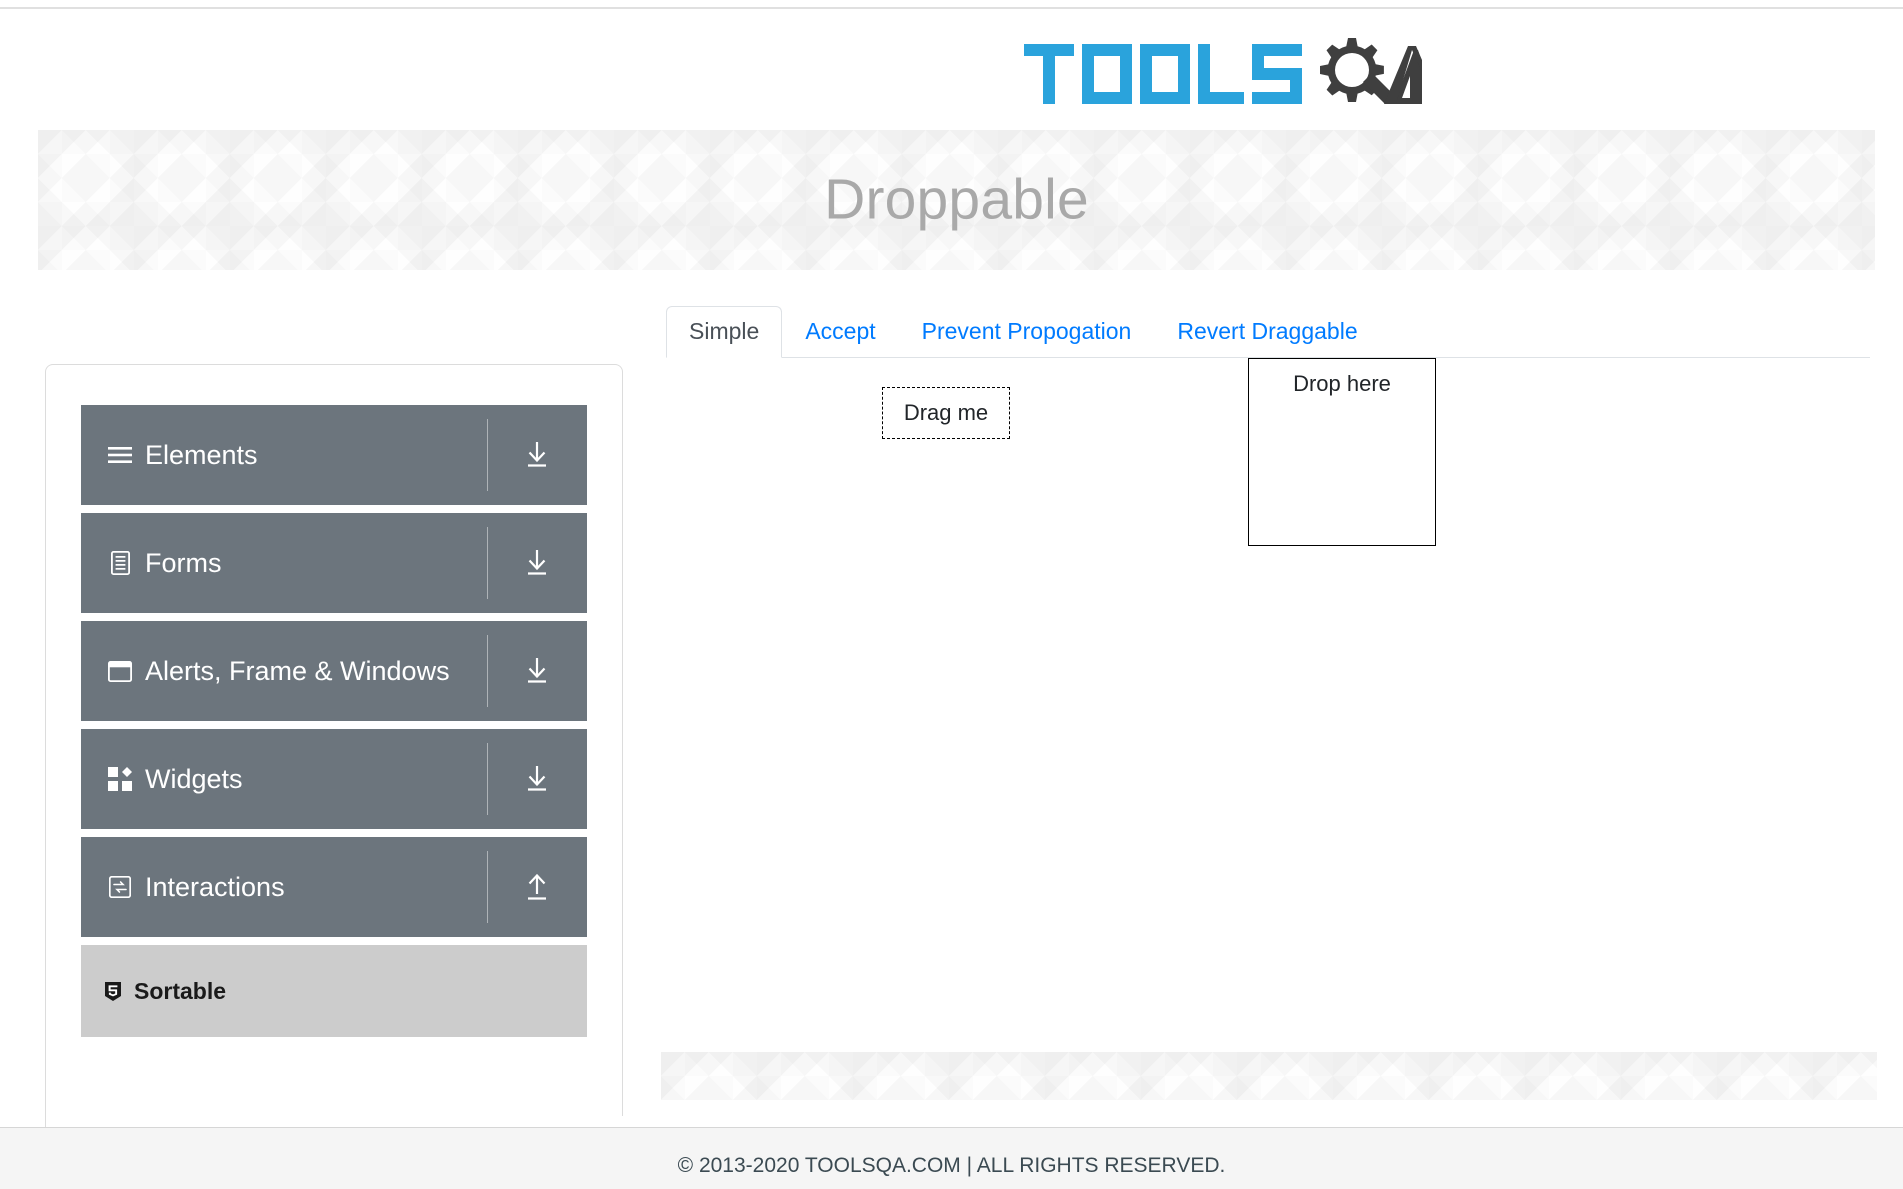  I want to click on tab-simple: Simple, so click(724, 332).